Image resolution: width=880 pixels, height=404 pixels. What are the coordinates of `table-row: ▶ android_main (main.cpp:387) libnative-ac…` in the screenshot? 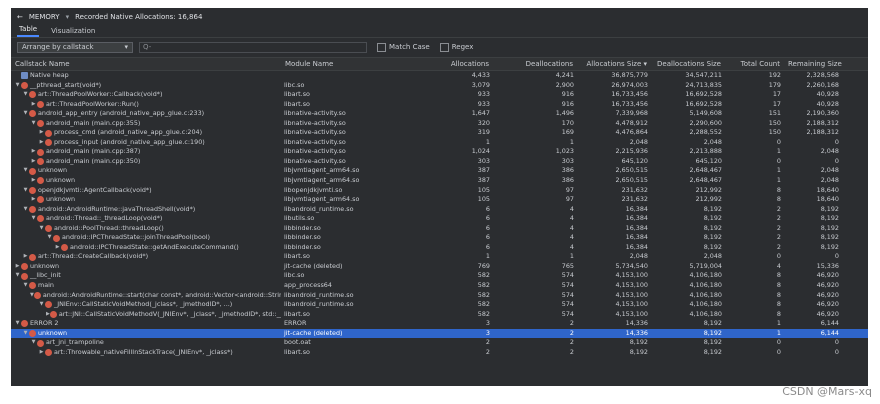 It's located at (439, 152).